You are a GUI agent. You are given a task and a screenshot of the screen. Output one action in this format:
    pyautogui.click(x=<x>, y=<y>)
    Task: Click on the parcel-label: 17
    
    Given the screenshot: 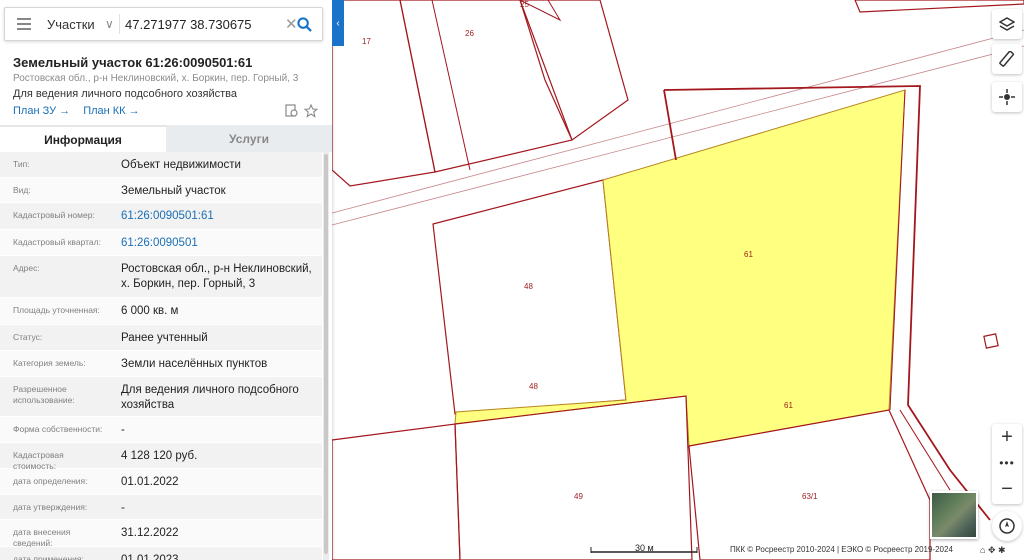 What is the action you would take?
    pyautogui.click(x=366, y=41)
    